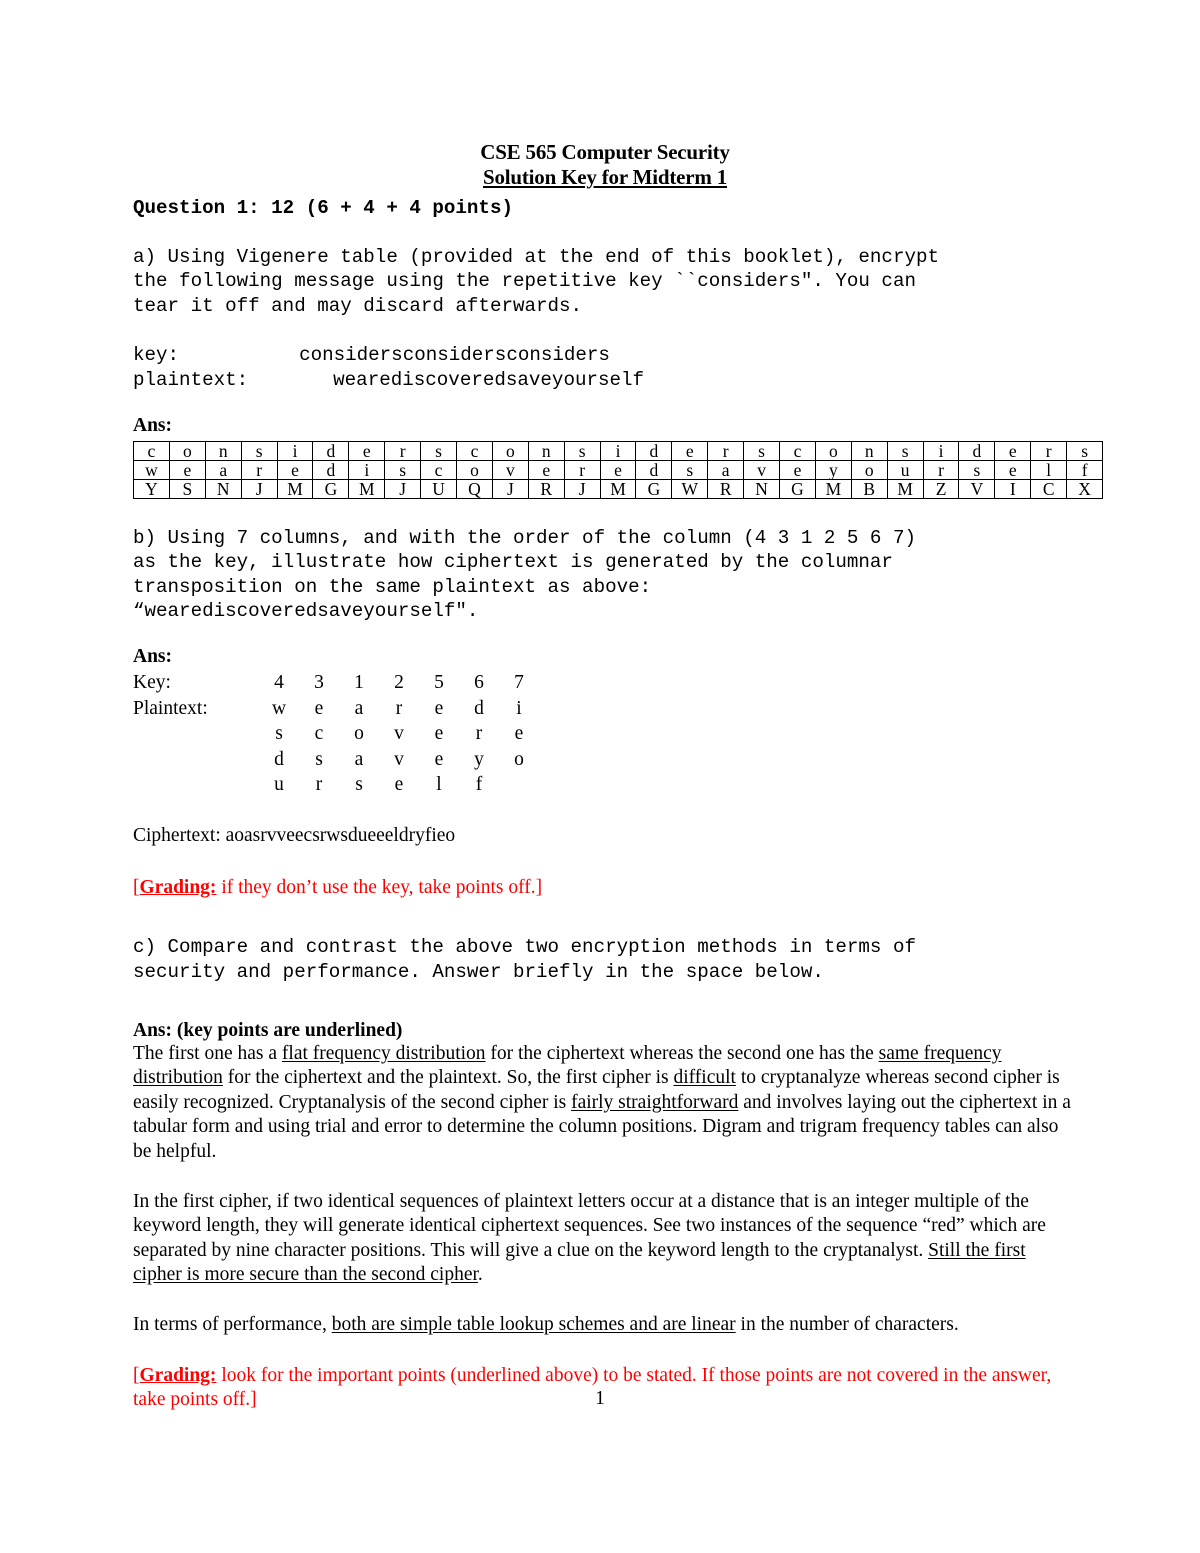  I want to click on grid-key-label: Key:, so click(152, 682).